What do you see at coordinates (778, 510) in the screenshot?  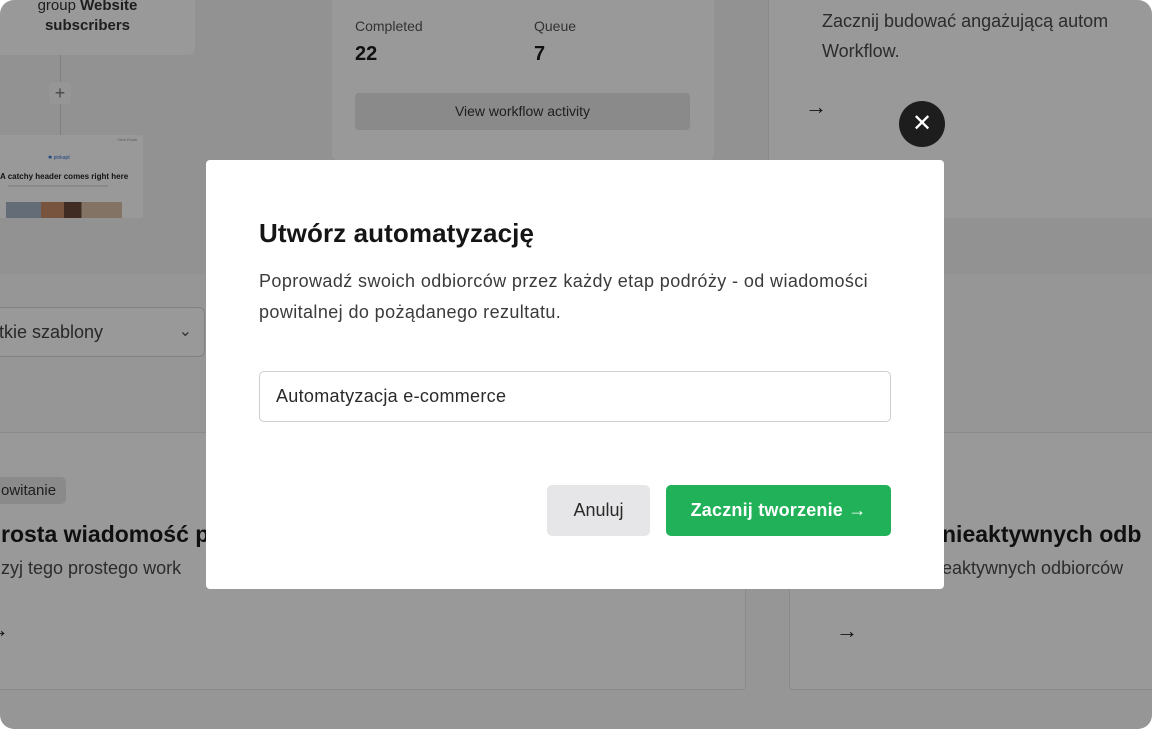 I see `start-creating-button: Zacznij tworzenie →` at bounding box center [778, 510].